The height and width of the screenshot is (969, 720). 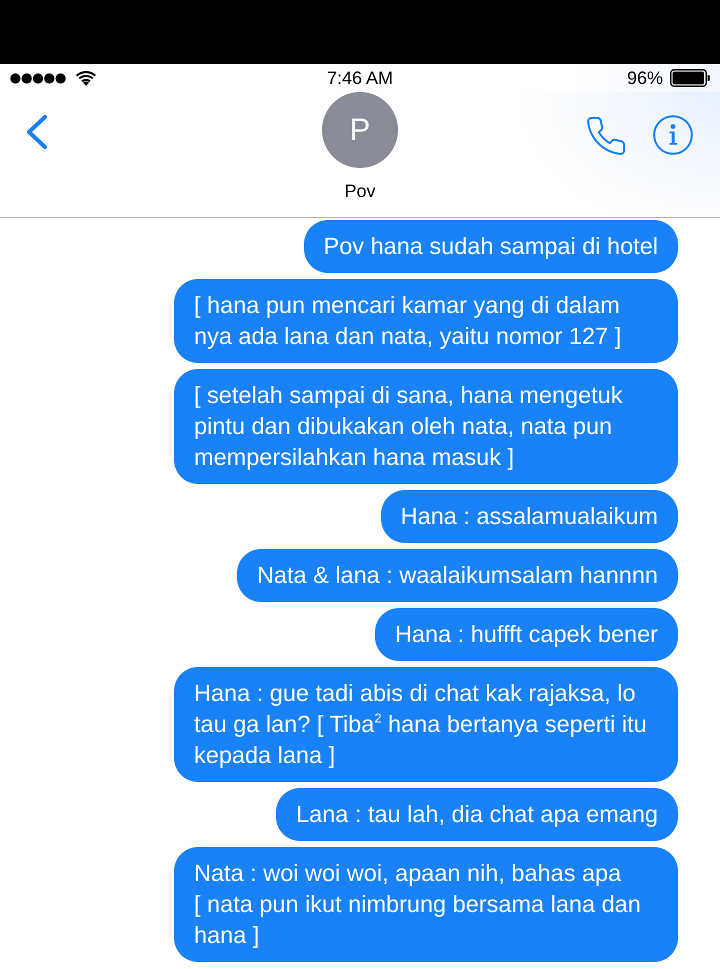 I want to click on contact-name: Pov, so click(x=360, y=191).